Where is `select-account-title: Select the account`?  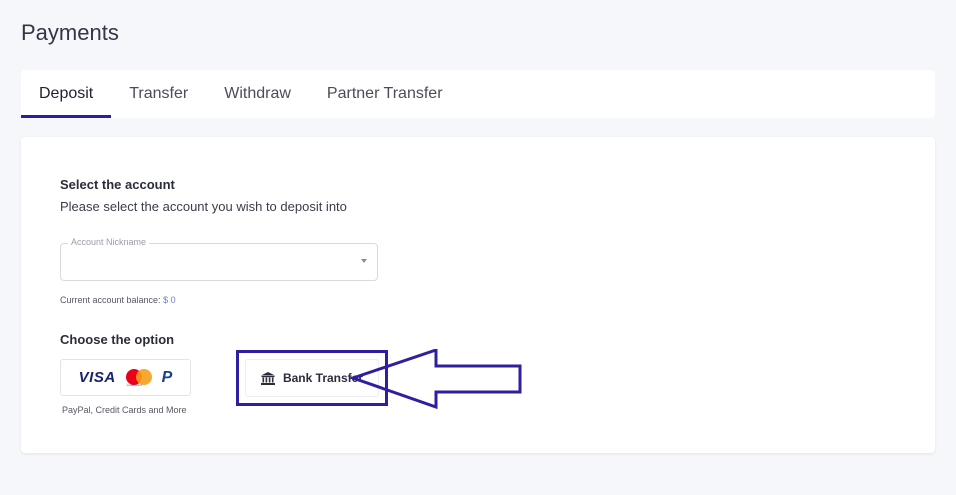
select-account-title: Select the account is located at coordinates (117, 184).